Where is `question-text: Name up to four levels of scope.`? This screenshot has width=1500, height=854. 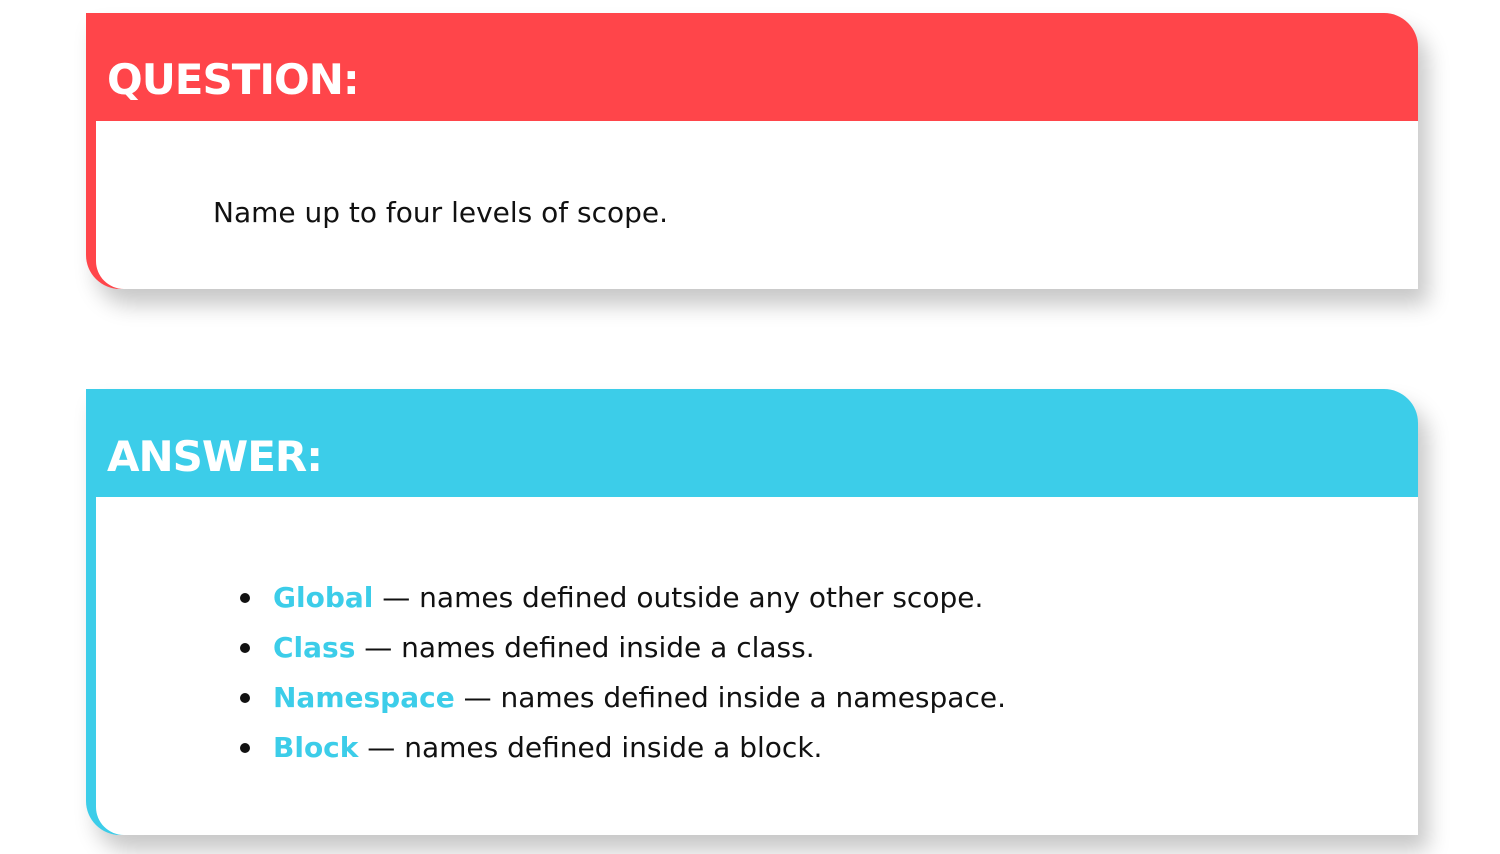 question-text: Name up to four levels of scope. is located at coordinates (441, 212).